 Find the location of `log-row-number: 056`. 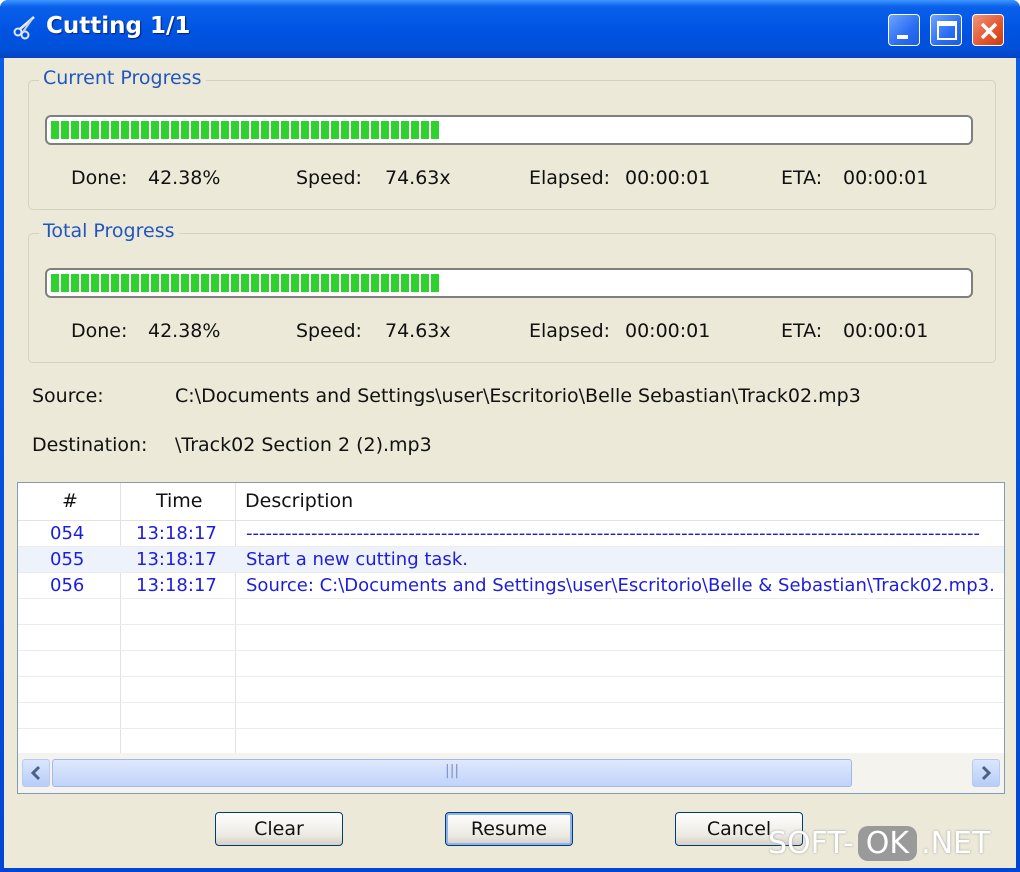

log-row-number: 056 is located at coordinates (67, 585).